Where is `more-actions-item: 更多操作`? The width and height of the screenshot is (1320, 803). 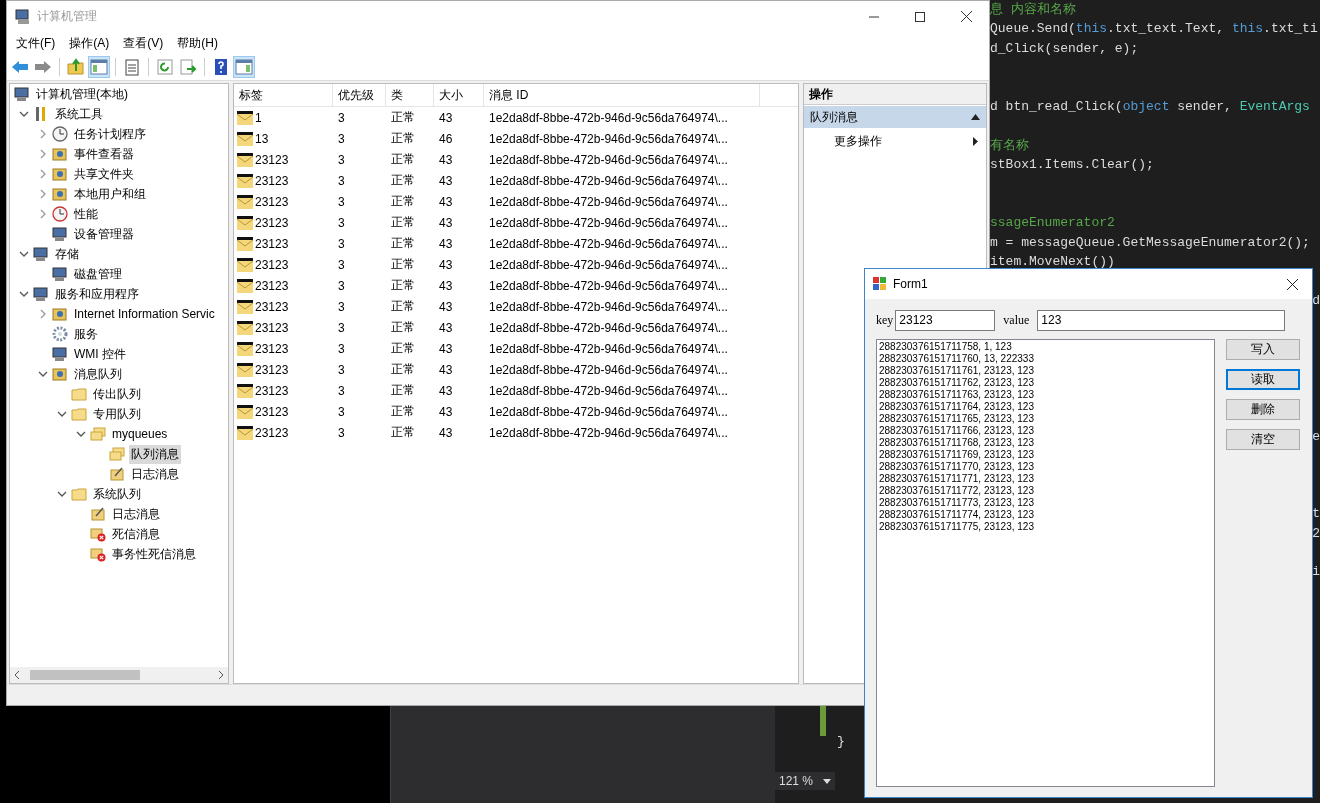 more-actions-item: 更多操作 is located at coordinates (895, 141).